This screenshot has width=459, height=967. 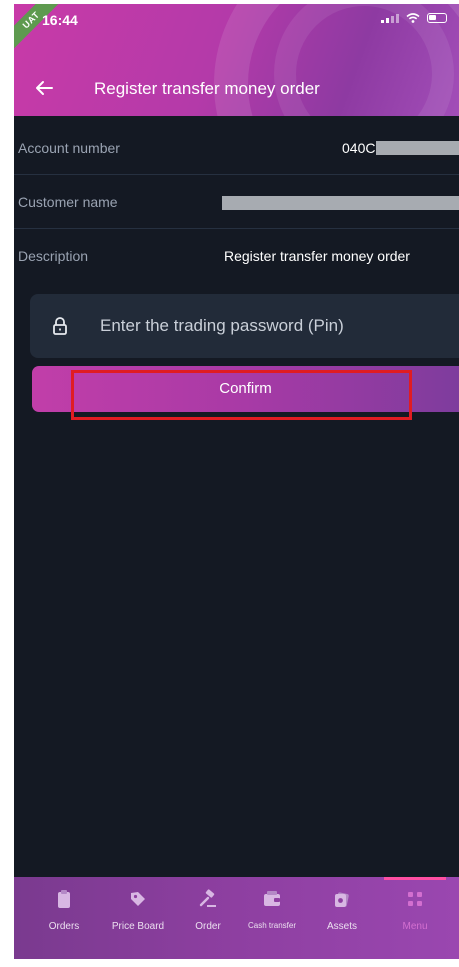 What do you see at coordinates (60, 20) in the screenshot?
I see `status-time: 16:44` at bounding box center [60, 20].